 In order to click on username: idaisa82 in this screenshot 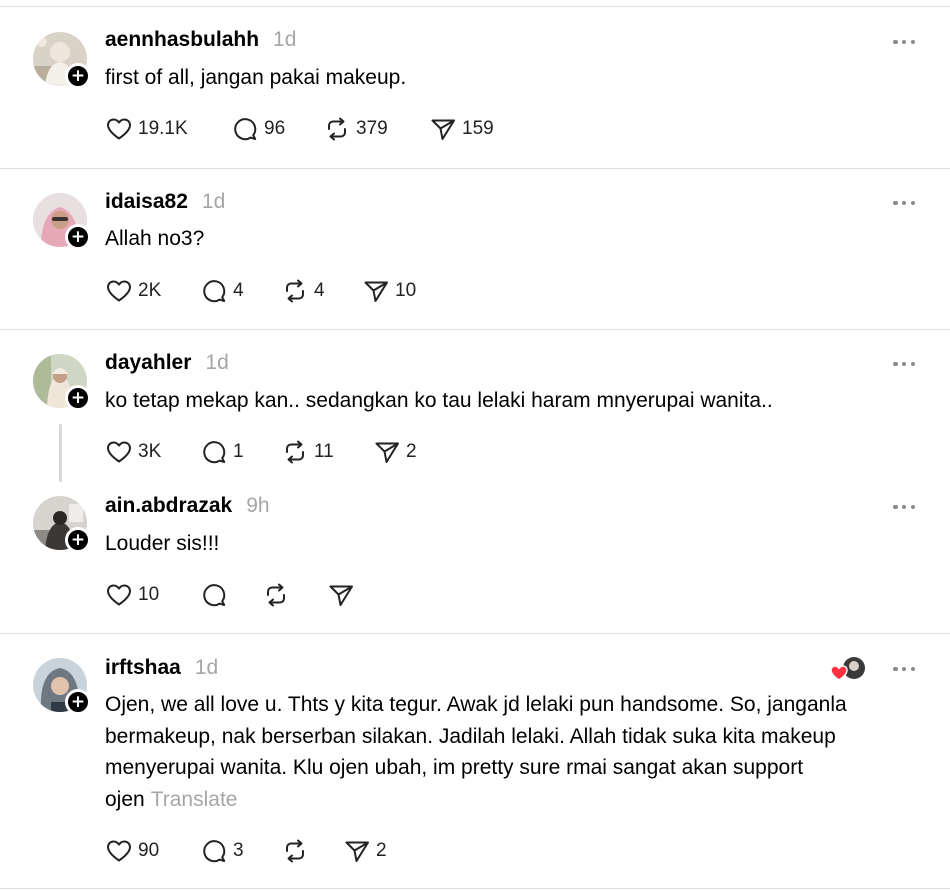, I will do `click(146, 202)`.